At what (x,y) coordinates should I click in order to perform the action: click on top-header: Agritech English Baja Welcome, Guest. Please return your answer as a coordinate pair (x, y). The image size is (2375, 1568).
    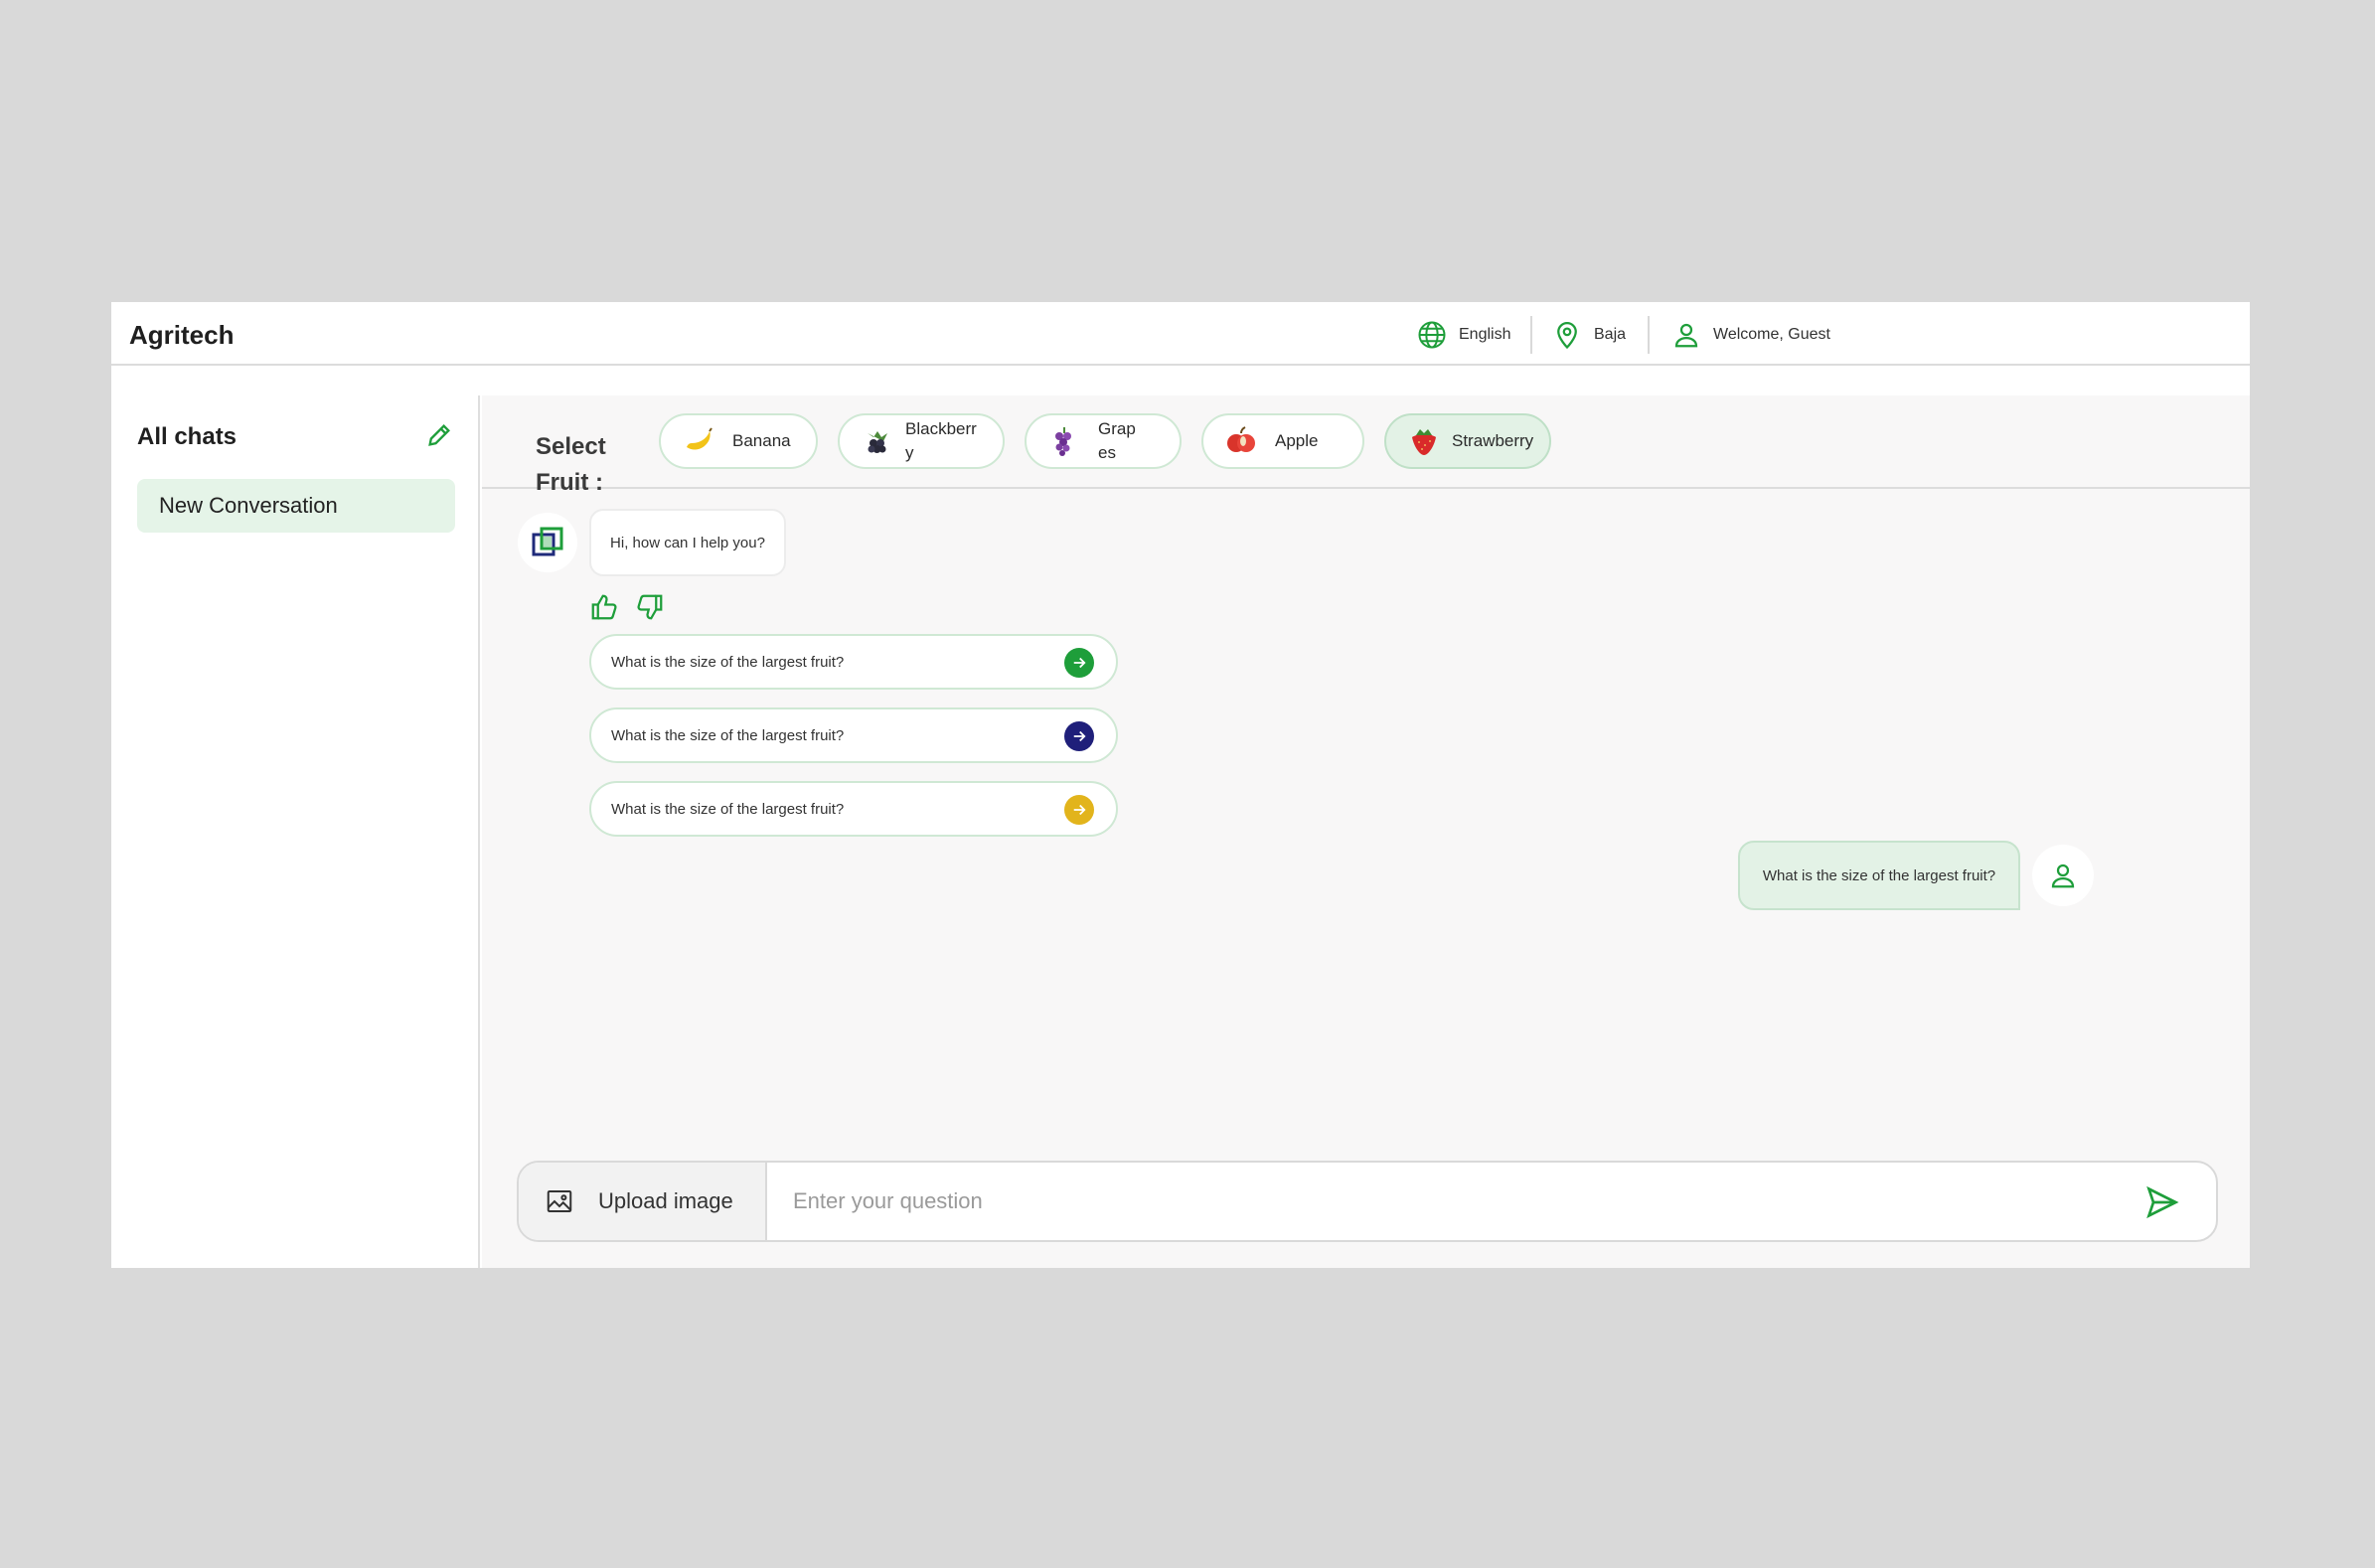
    Looking at the image, I should click on (1180, 334).